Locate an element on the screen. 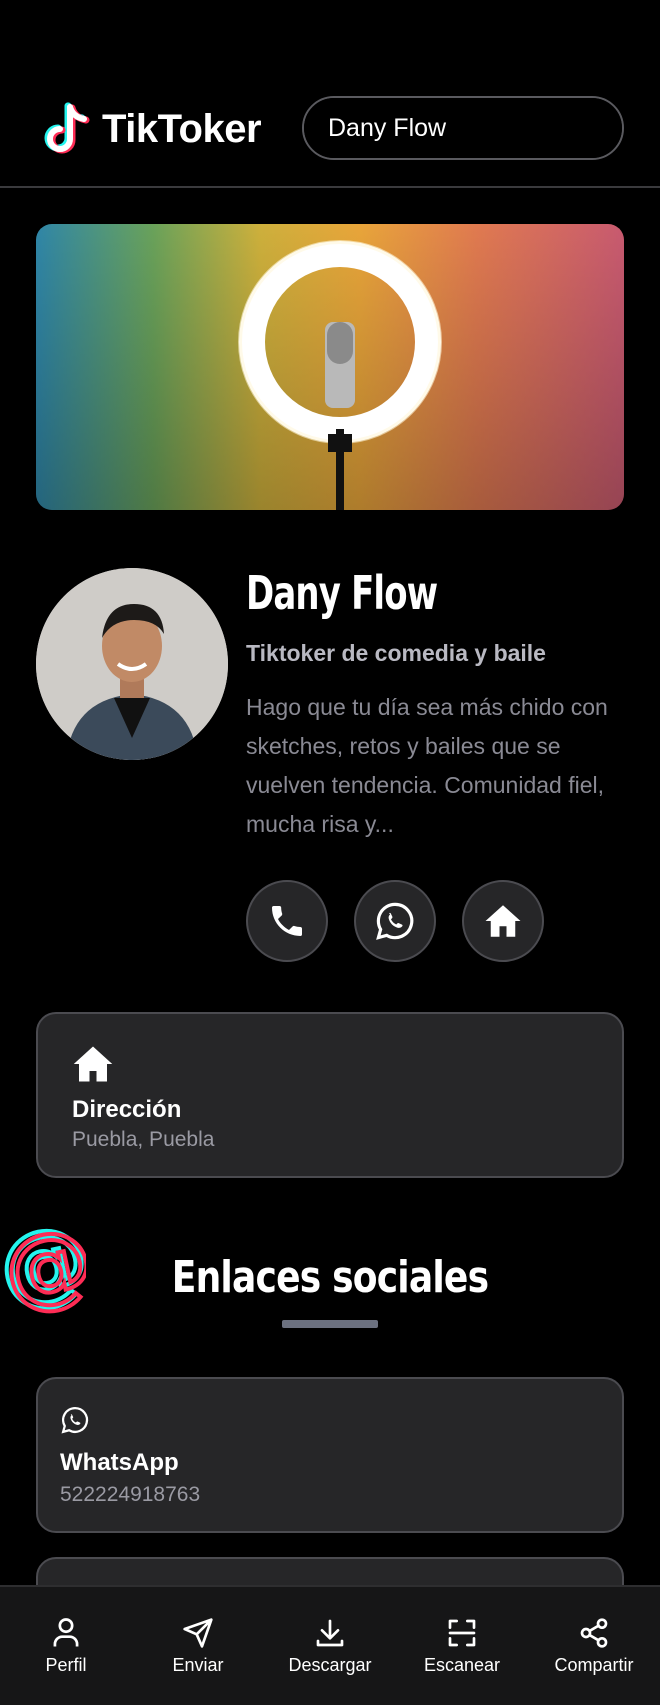 The image size is (660, 1705). section-underline is located at coordinates (330, 1324).